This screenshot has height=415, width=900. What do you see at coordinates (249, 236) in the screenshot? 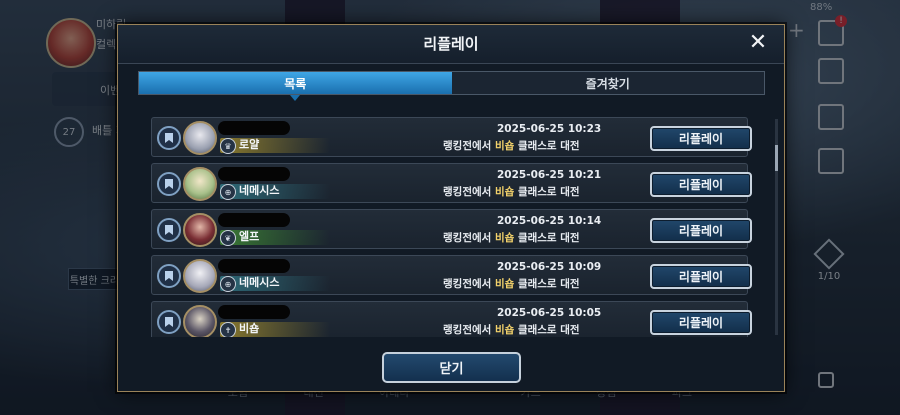
I see `class-name: 엘프` at bounding box center [249, 236].